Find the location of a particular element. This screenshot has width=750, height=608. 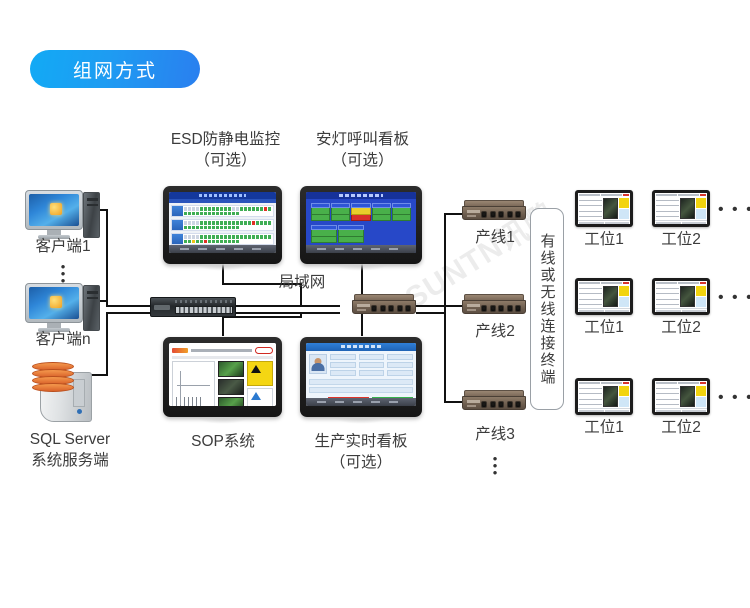

andon-cell-mid is located at coordinates (351, 233).